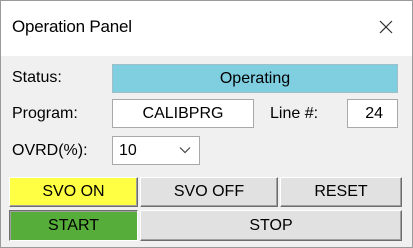  I want to click on reset-button: RESET, so click(341, 192).